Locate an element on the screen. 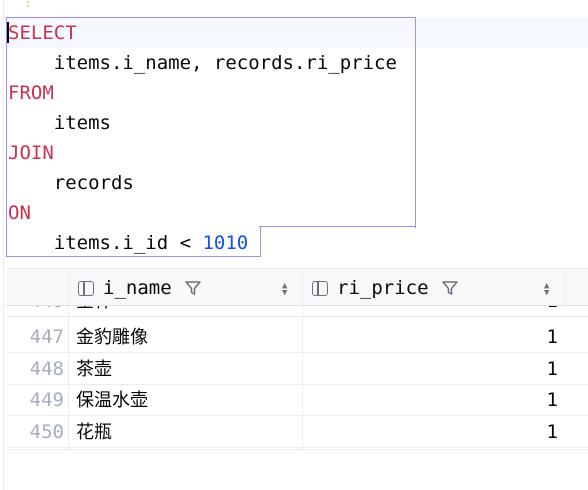  code-text: items is located at coordinates (59, 123).